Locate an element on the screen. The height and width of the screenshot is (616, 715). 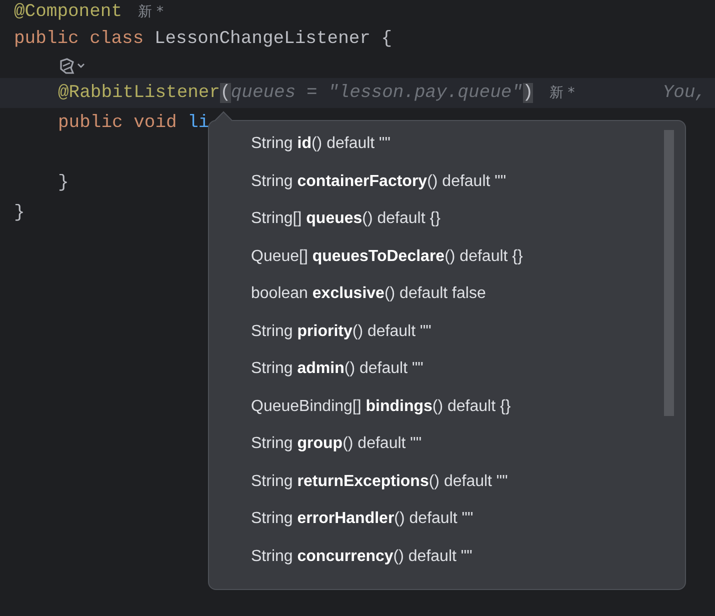
completion-item: String id() default "" is located at coordinates (447, 143).